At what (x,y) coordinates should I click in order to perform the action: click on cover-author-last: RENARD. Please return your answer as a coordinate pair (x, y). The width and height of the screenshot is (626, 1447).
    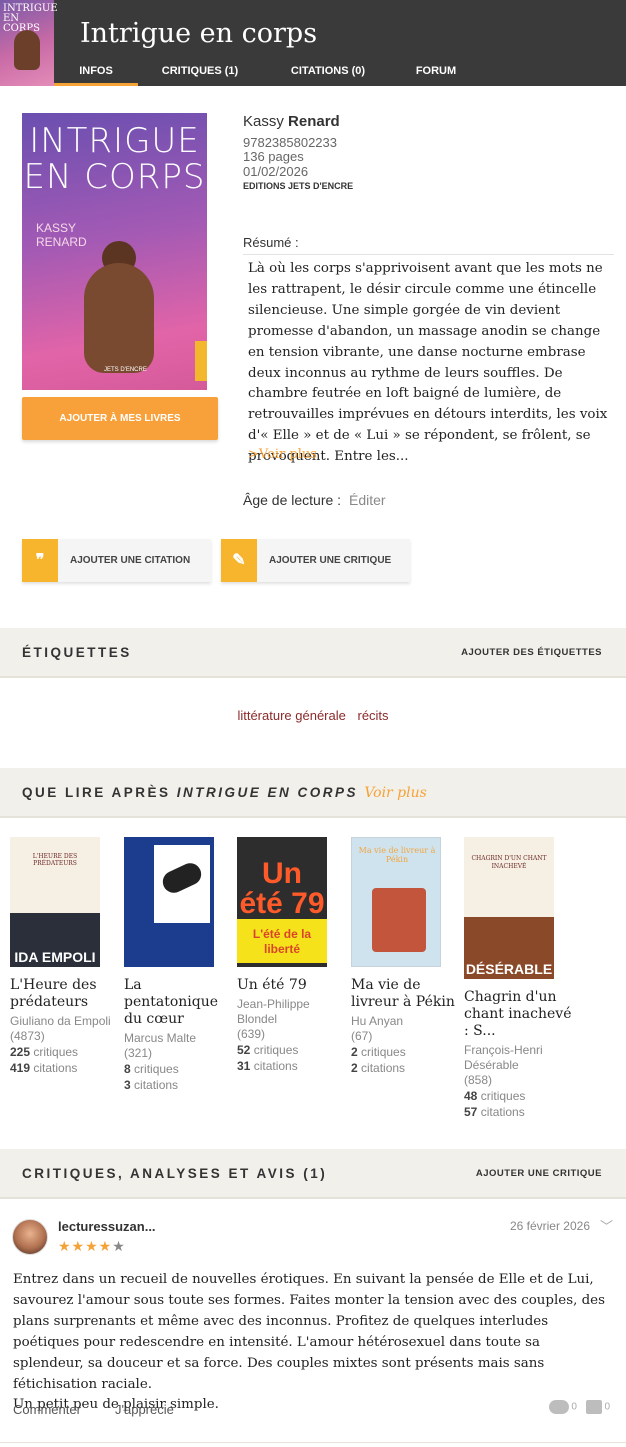
    Looking at the image, I should click on (61, 242).